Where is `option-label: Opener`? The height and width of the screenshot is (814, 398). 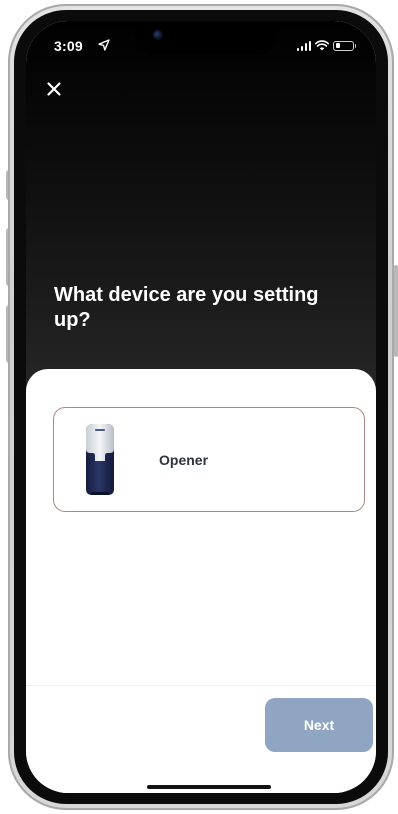 option-label: Opener is located at coordinates (184, 460).